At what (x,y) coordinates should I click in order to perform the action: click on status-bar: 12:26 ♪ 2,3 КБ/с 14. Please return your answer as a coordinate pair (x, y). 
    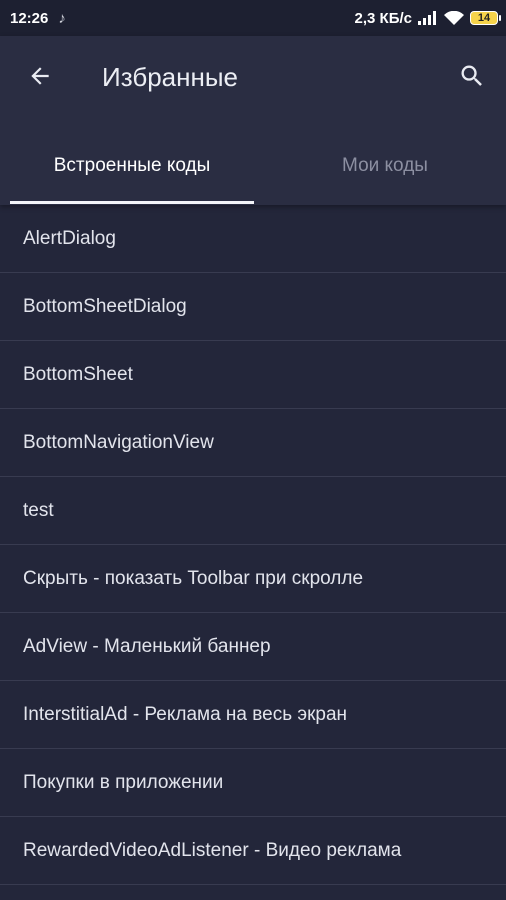
    Looking at the image, I should click on (253, 18).